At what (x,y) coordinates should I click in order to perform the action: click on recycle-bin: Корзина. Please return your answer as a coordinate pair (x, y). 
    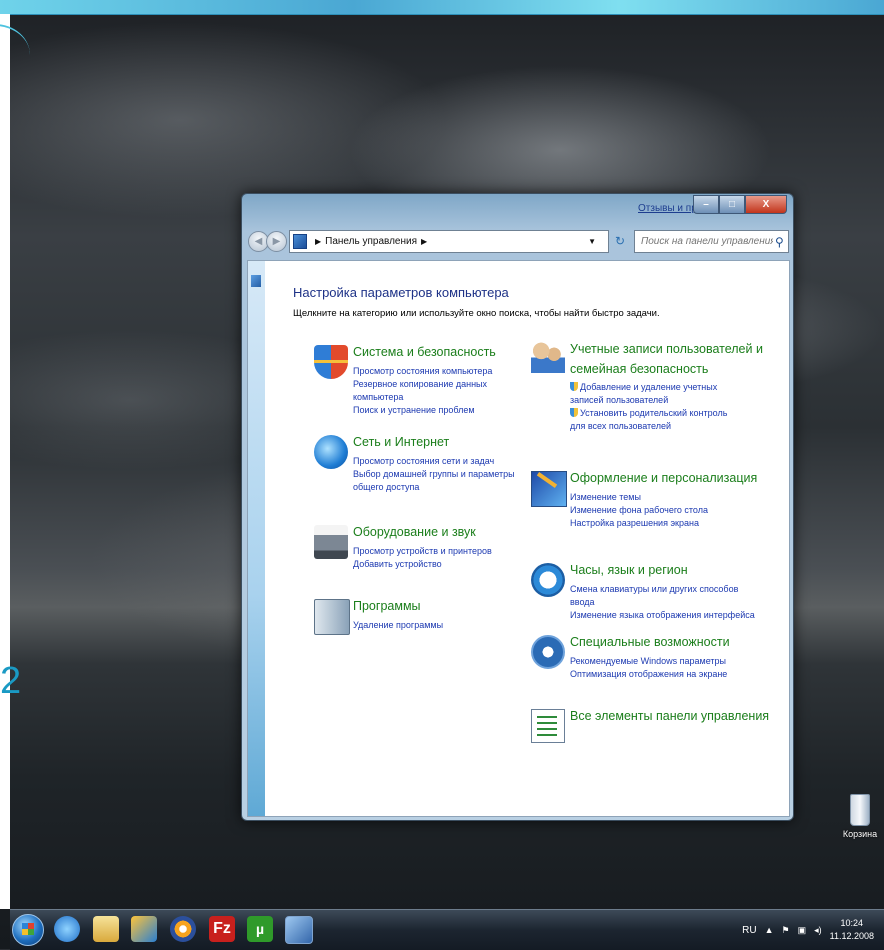
    Looking at the image, I should click on (860, 816).